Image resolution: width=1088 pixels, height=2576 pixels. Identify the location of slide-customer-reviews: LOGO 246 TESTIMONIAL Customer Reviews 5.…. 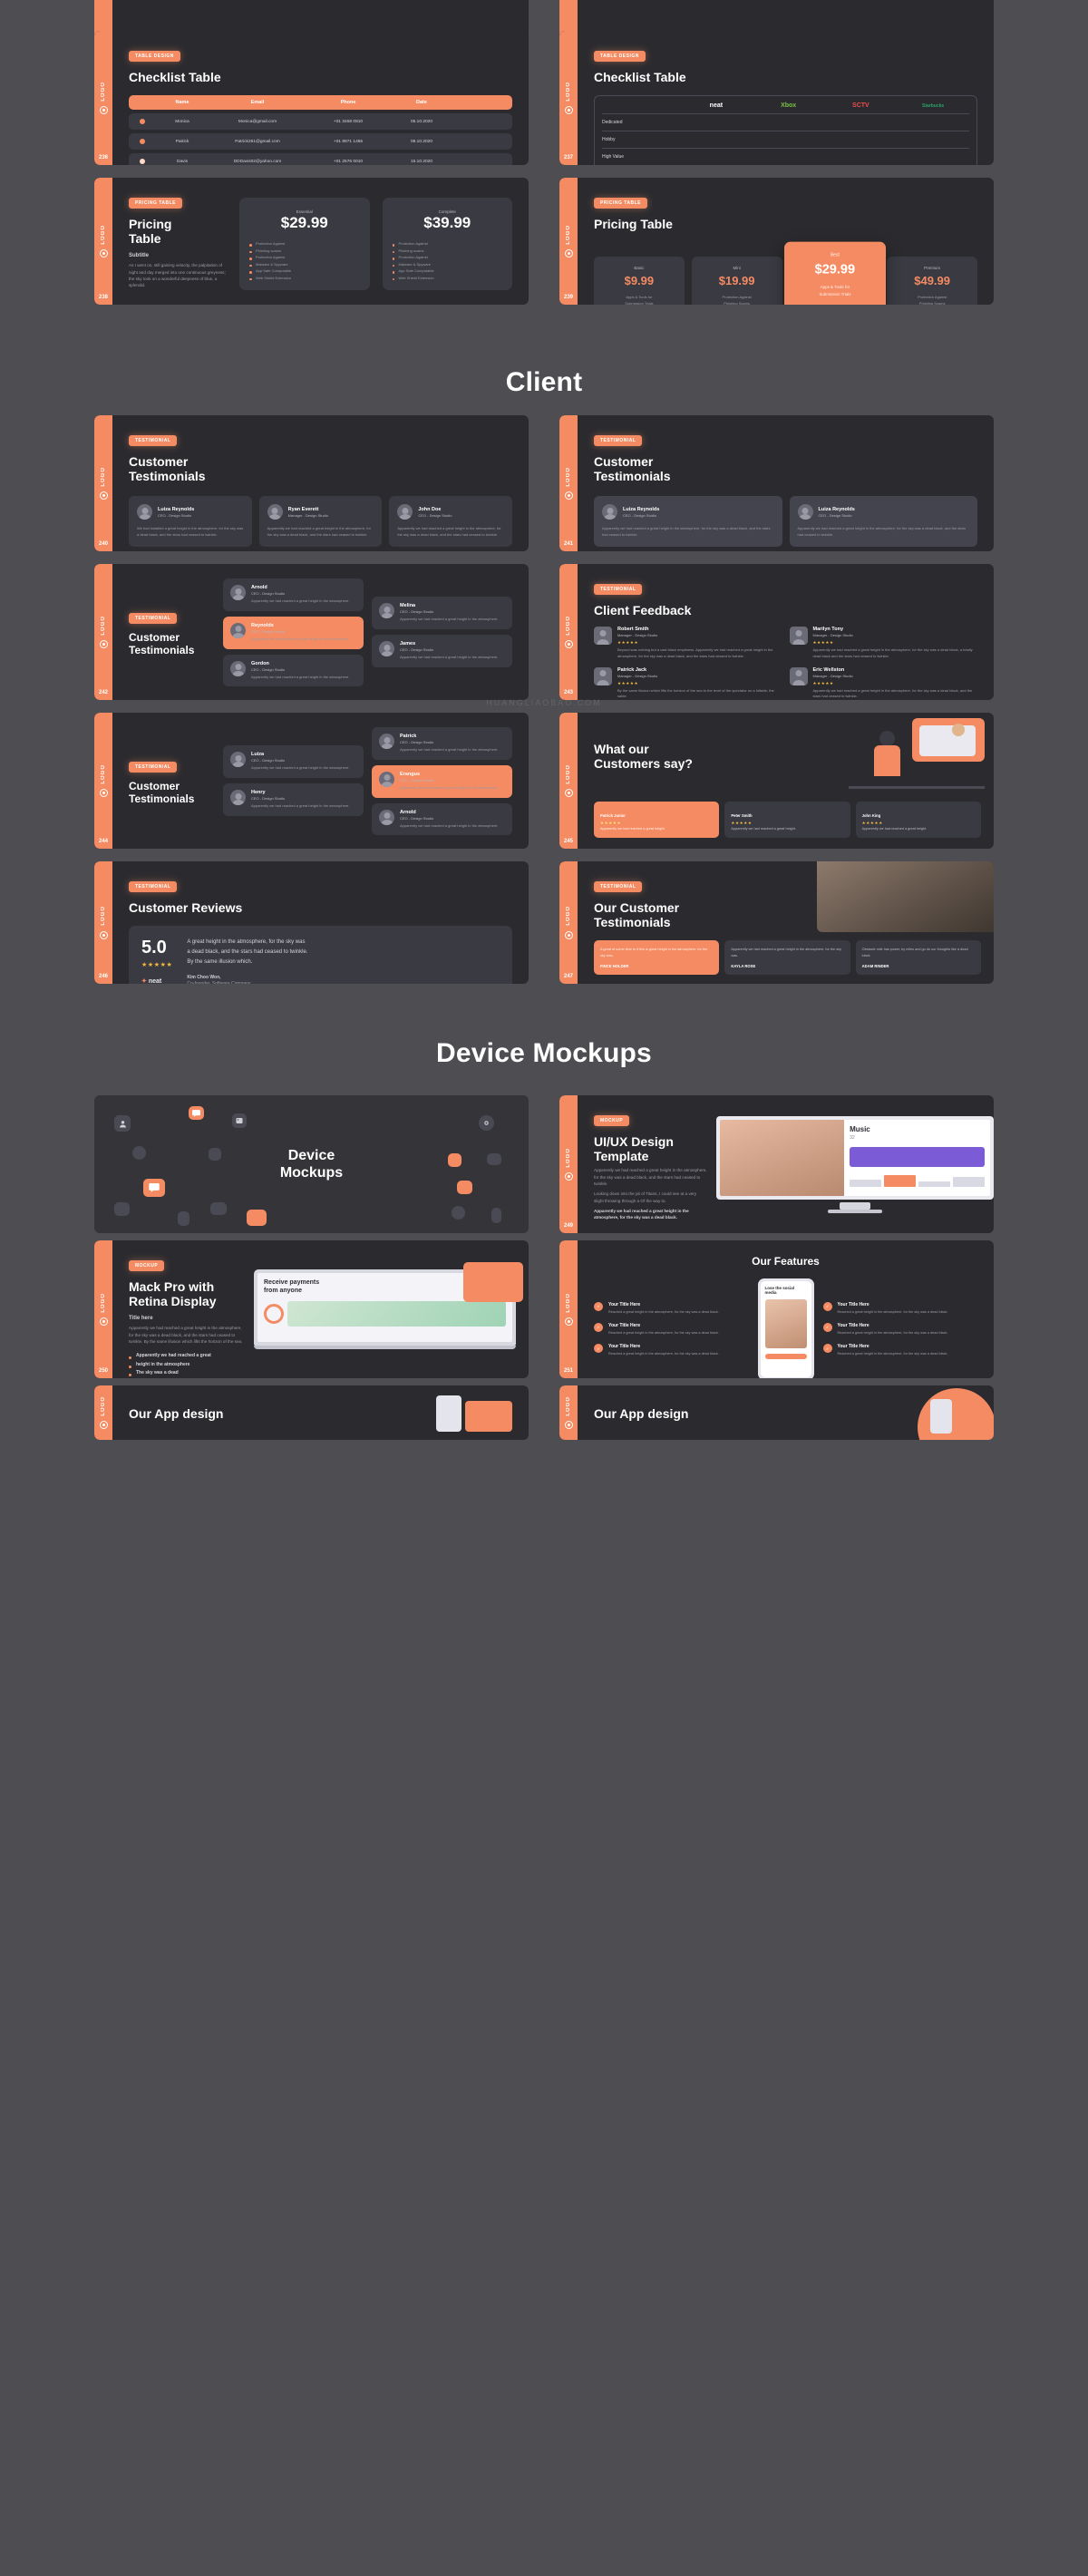
(311, 922).